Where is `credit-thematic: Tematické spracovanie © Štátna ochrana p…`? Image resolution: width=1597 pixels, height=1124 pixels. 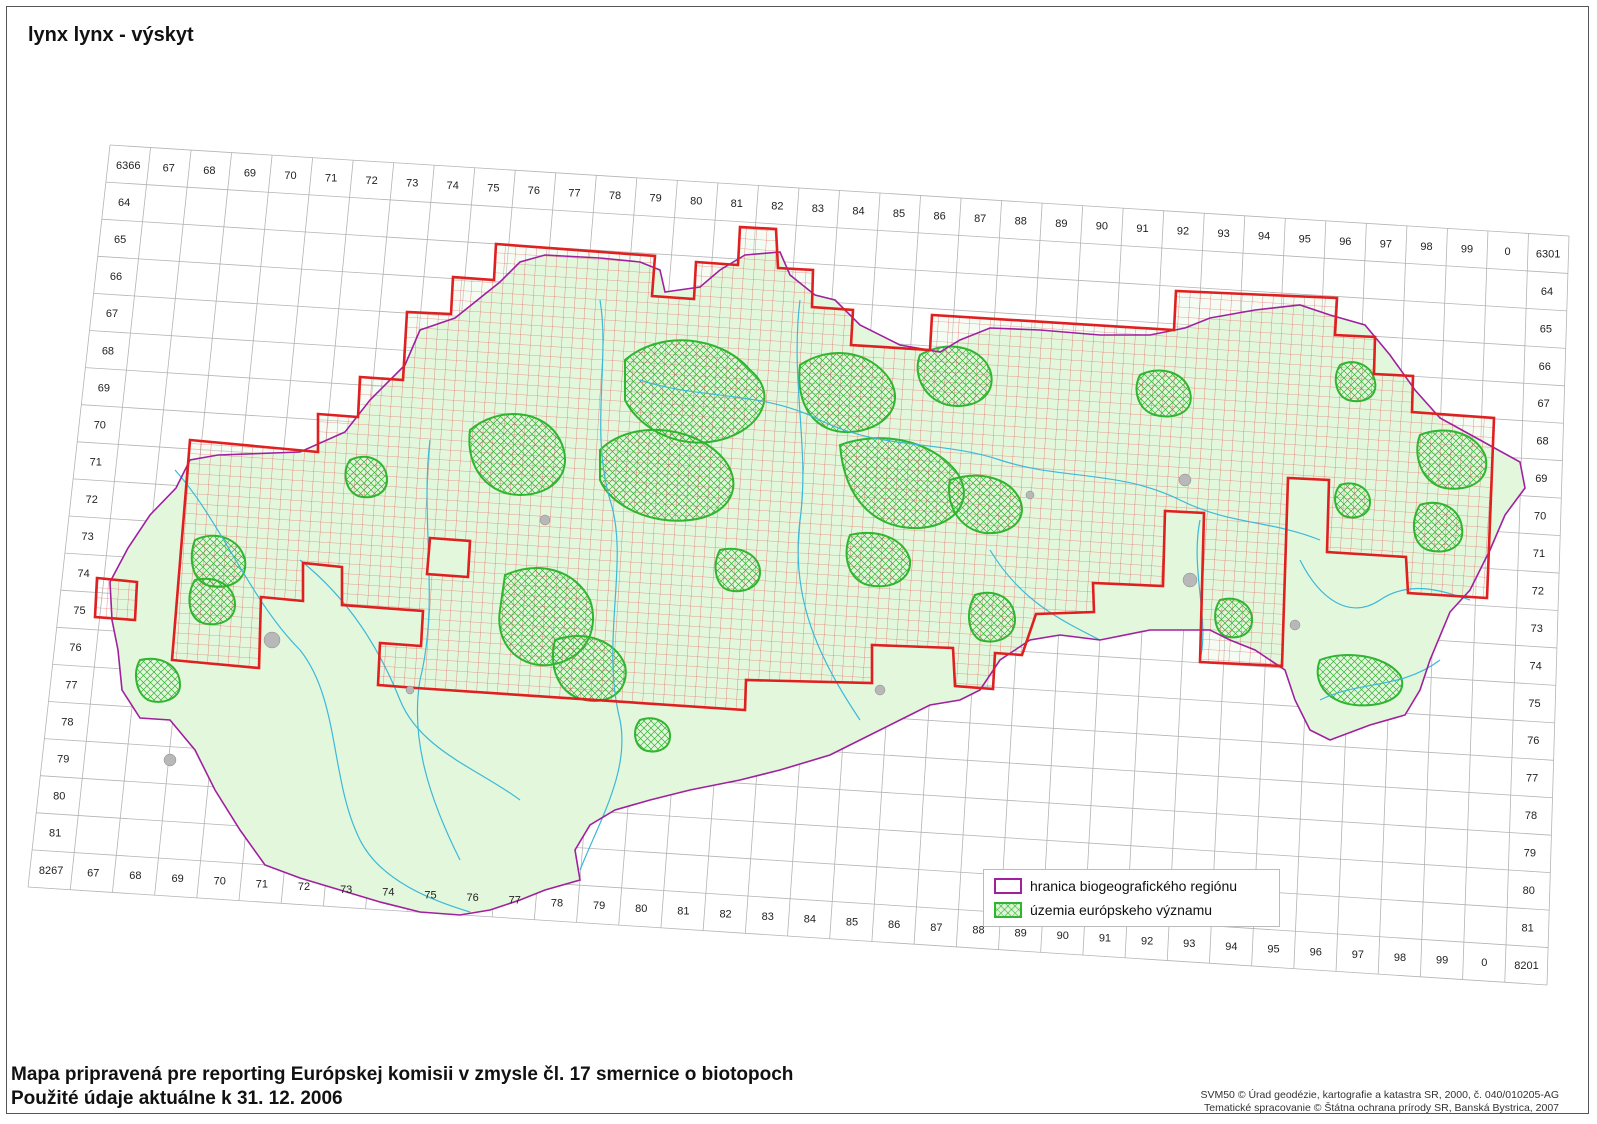 credit-thematic: Tematické spracovanie © Štátna ochrana p… is located at coordinates (1381, 1108).